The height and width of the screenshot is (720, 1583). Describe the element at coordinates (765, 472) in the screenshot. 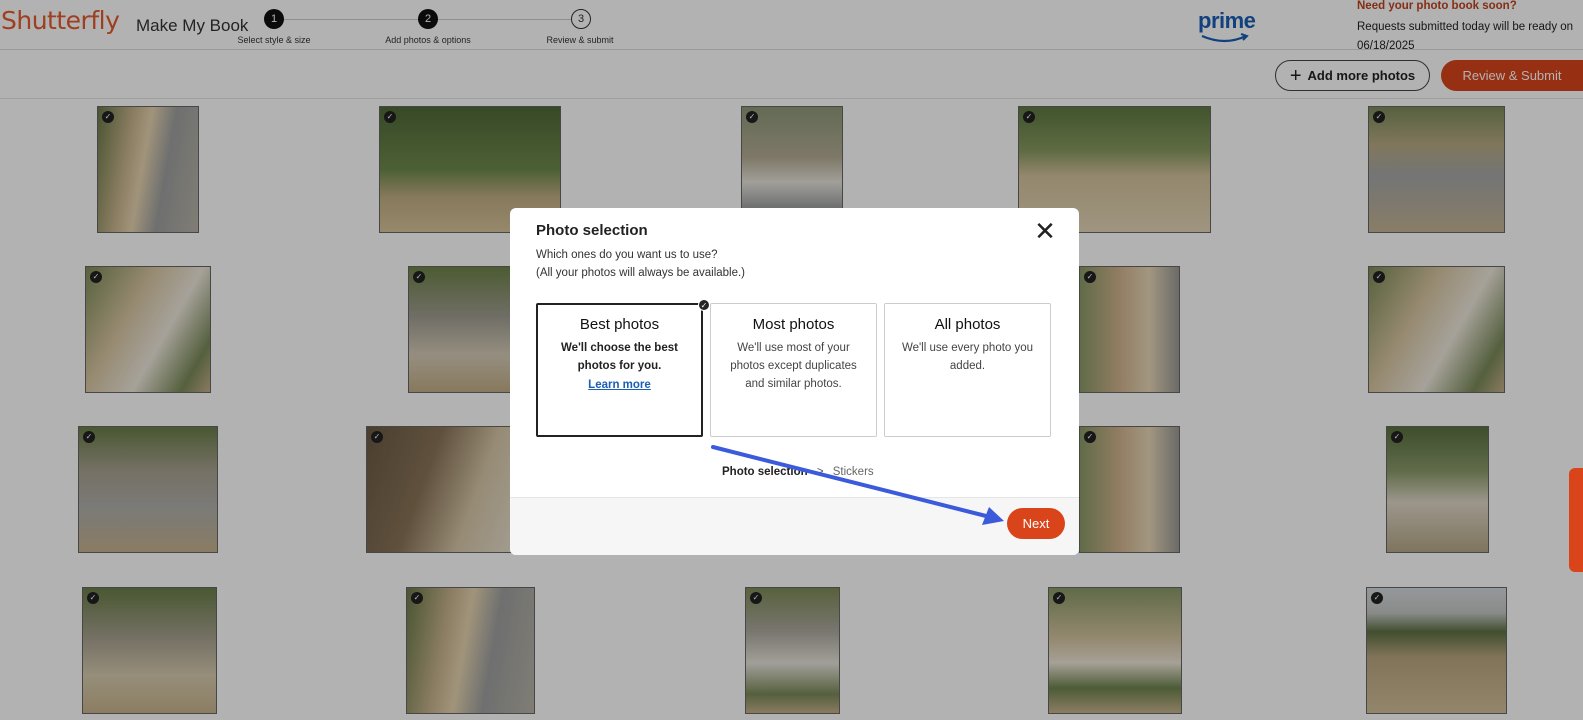

I see `breadcrumb-current: Photo selection` at that location.